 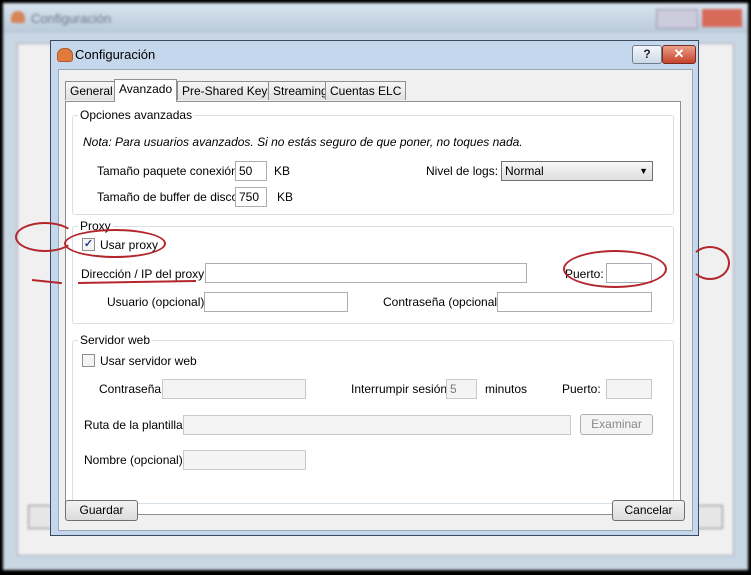 What do you see at coordinates (146, 90) in the screenshot?
I see `tab-avanzado: Avanzado` at bounding box center [146, 90].